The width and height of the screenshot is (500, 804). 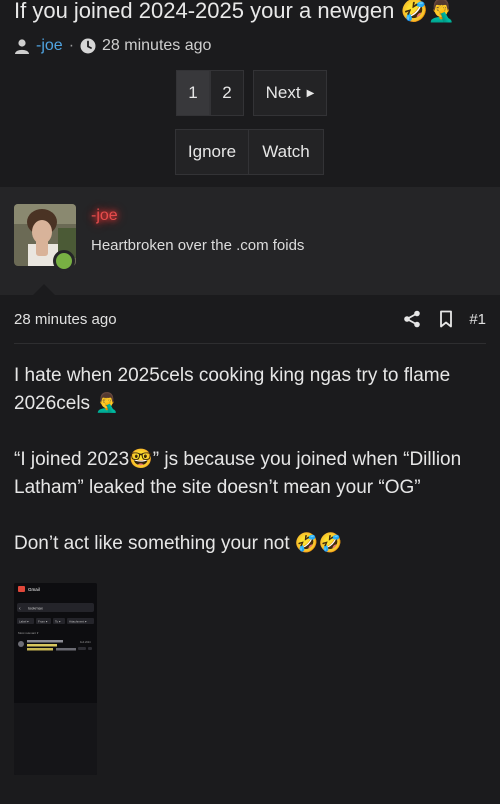 I want to click on next-page-button: Next ▶, so click(x=290, y=93).